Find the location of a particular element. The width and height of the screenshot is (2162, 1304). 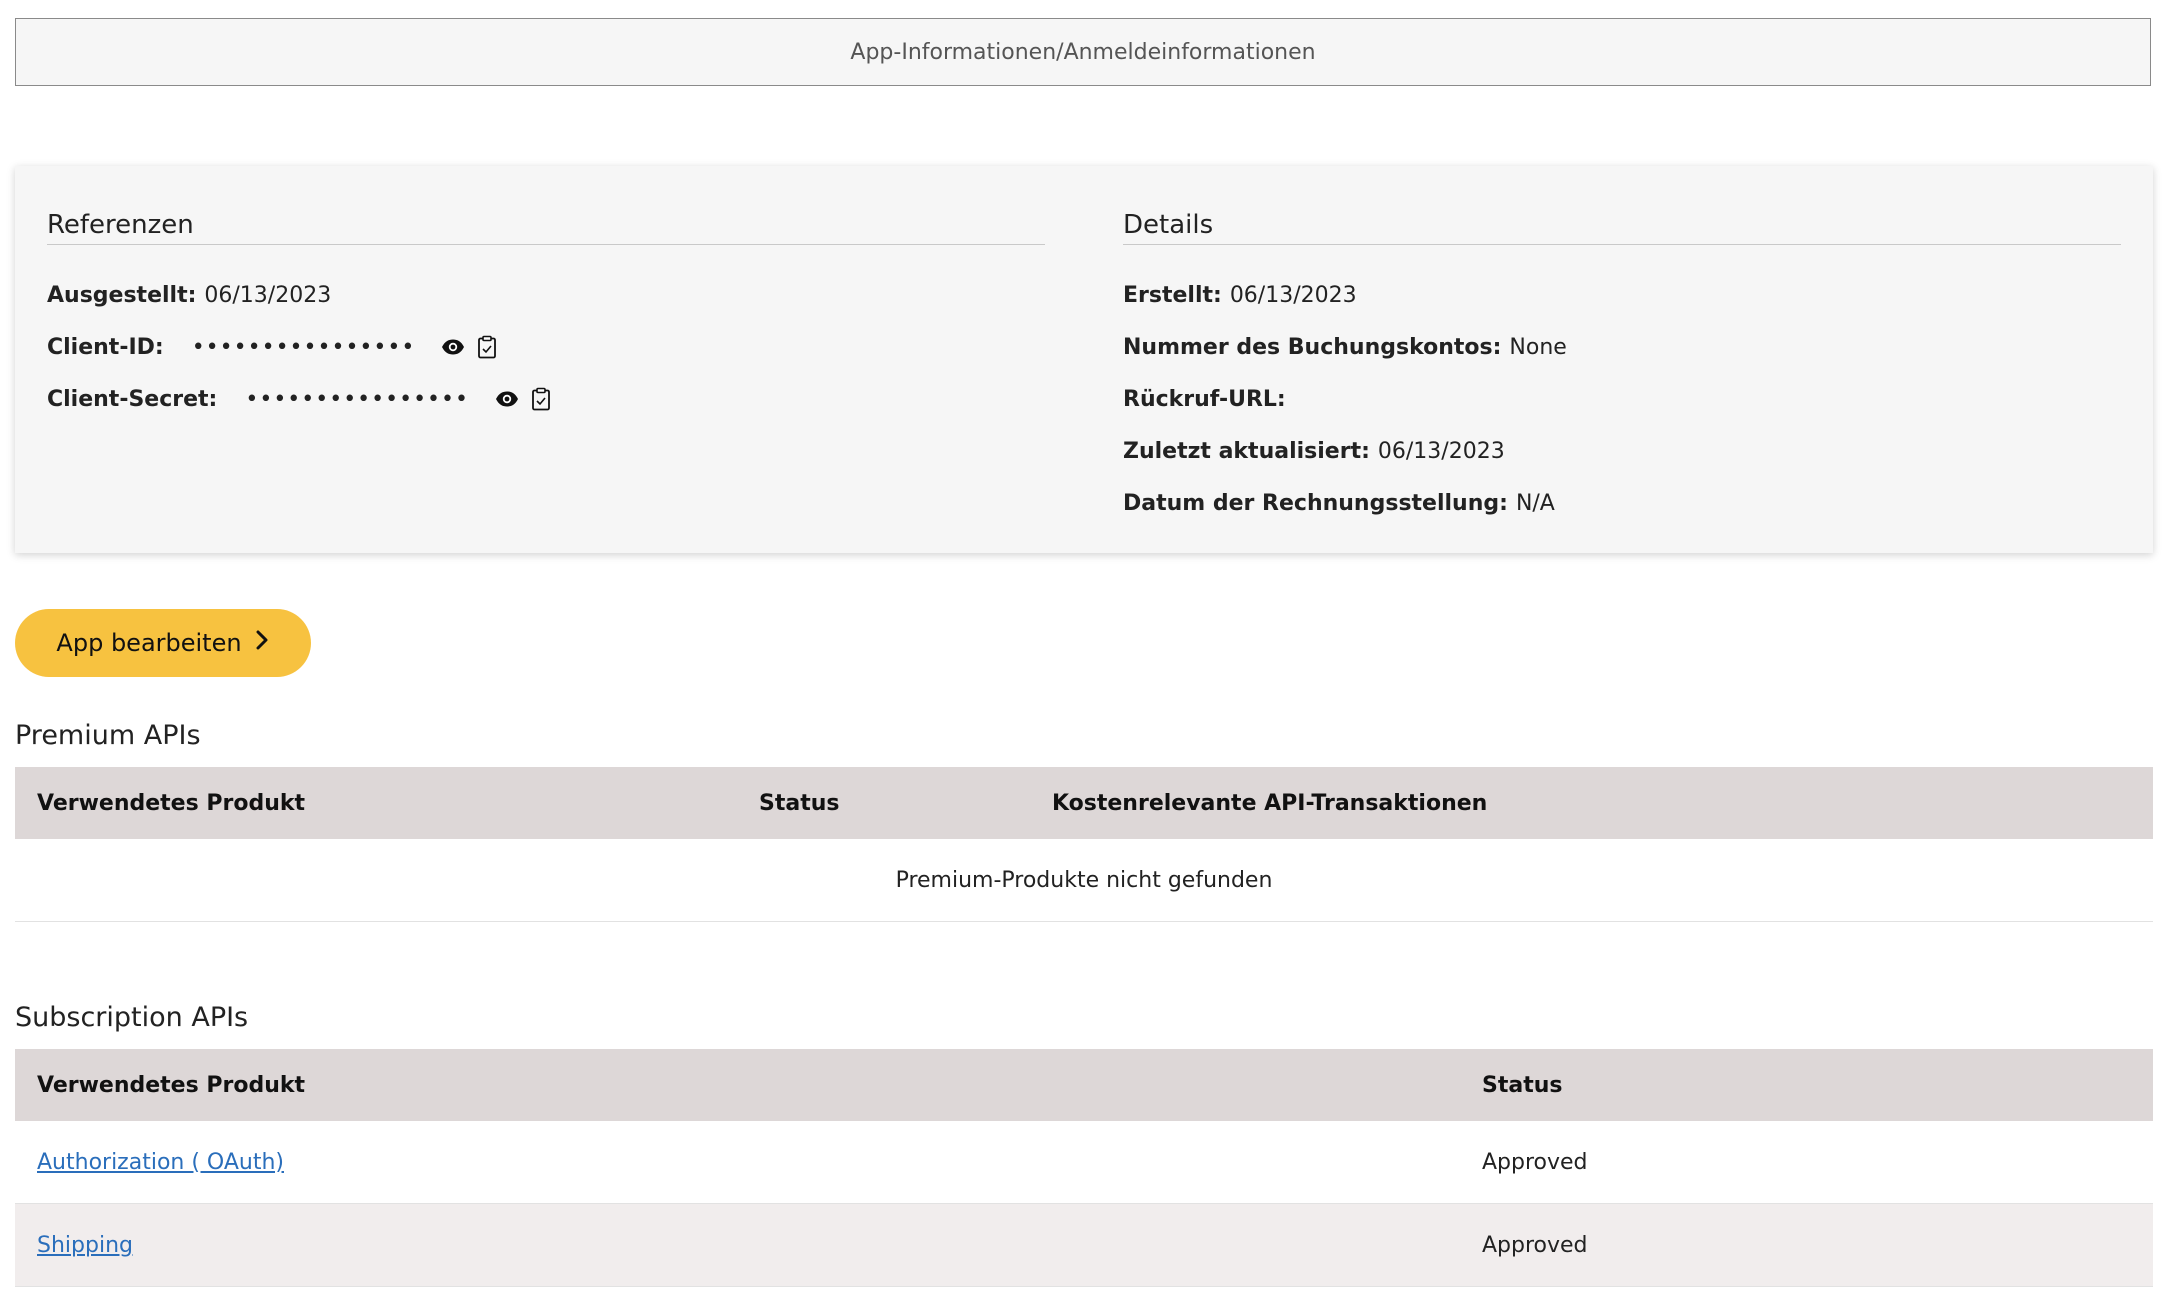

edit-app-label: App bearbeiten is located at coordinates (149, 643).